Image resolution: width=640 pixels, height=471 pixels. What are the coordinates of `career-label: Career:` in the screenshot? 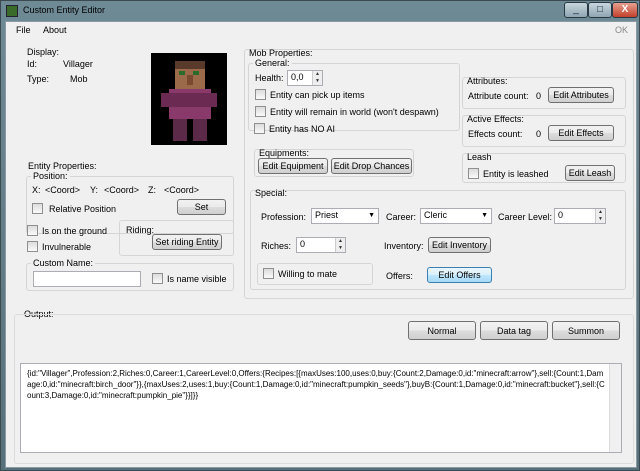 It's located at (401, 217).